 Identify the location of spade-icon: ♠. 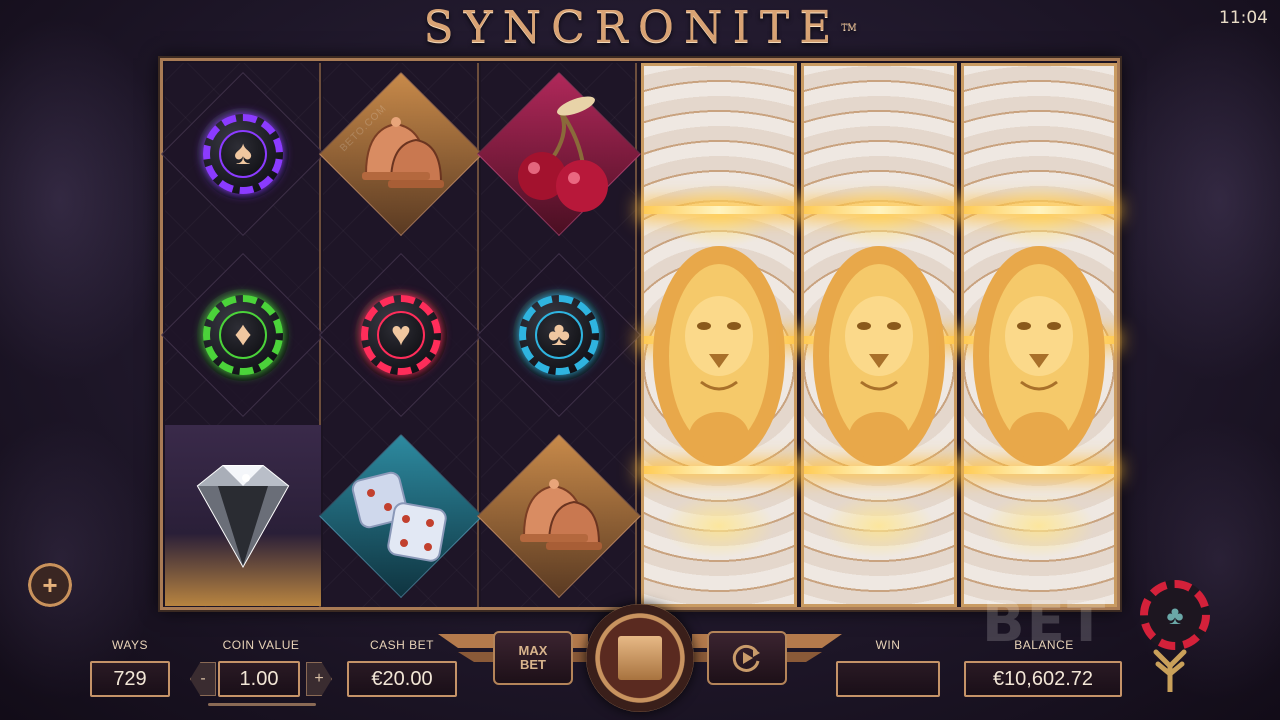
(243, 153).